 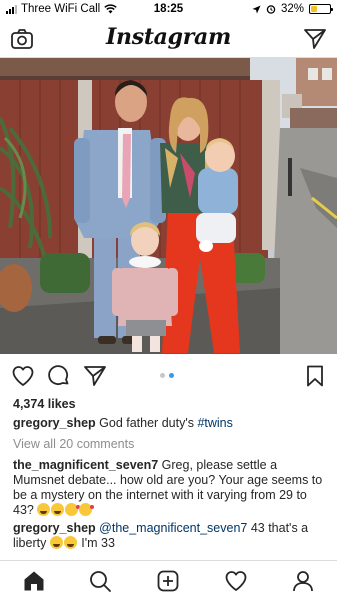 What do you see at coordinates (54, 528) in the screenshot?
I see `comment-username: gregory_shep` at bounding box center [54, 528].